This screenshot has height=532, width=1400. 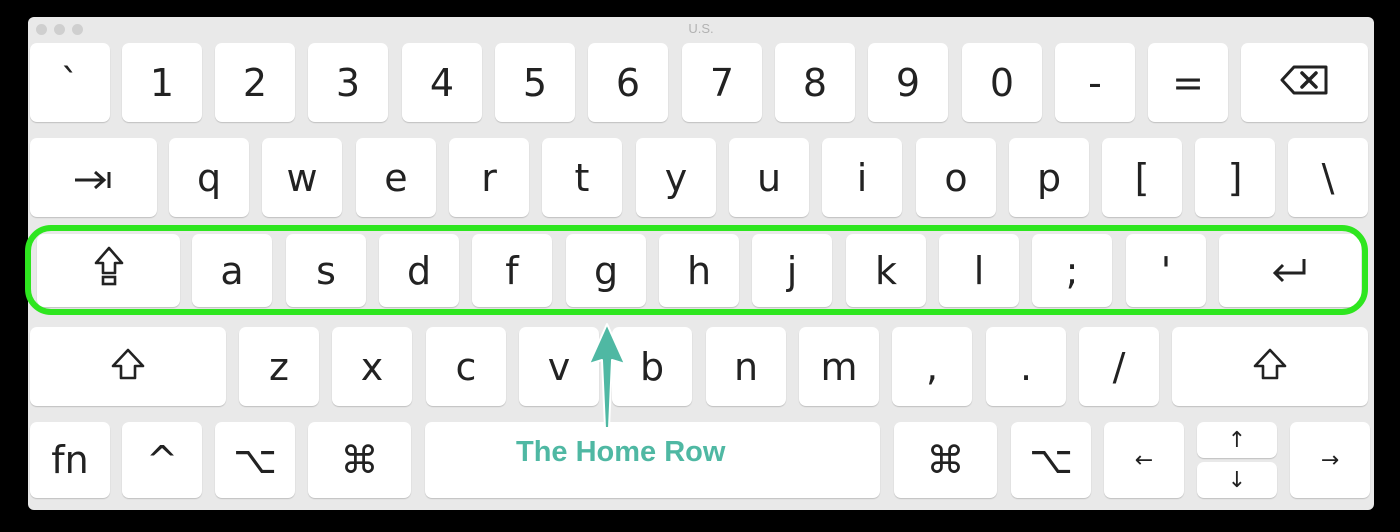 I want to click on key-l: l, so click(x=979, y=270).